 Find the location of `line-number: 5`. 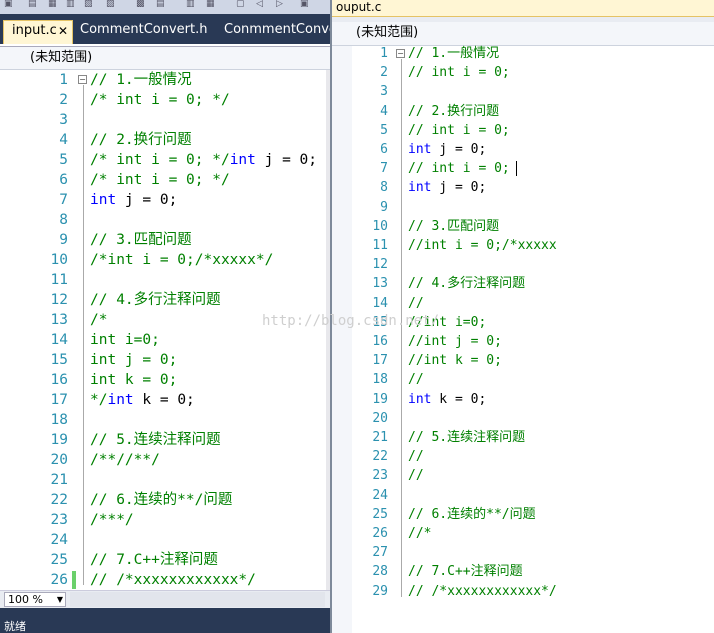

line-number: 5 is located at coordinates (384, 130).